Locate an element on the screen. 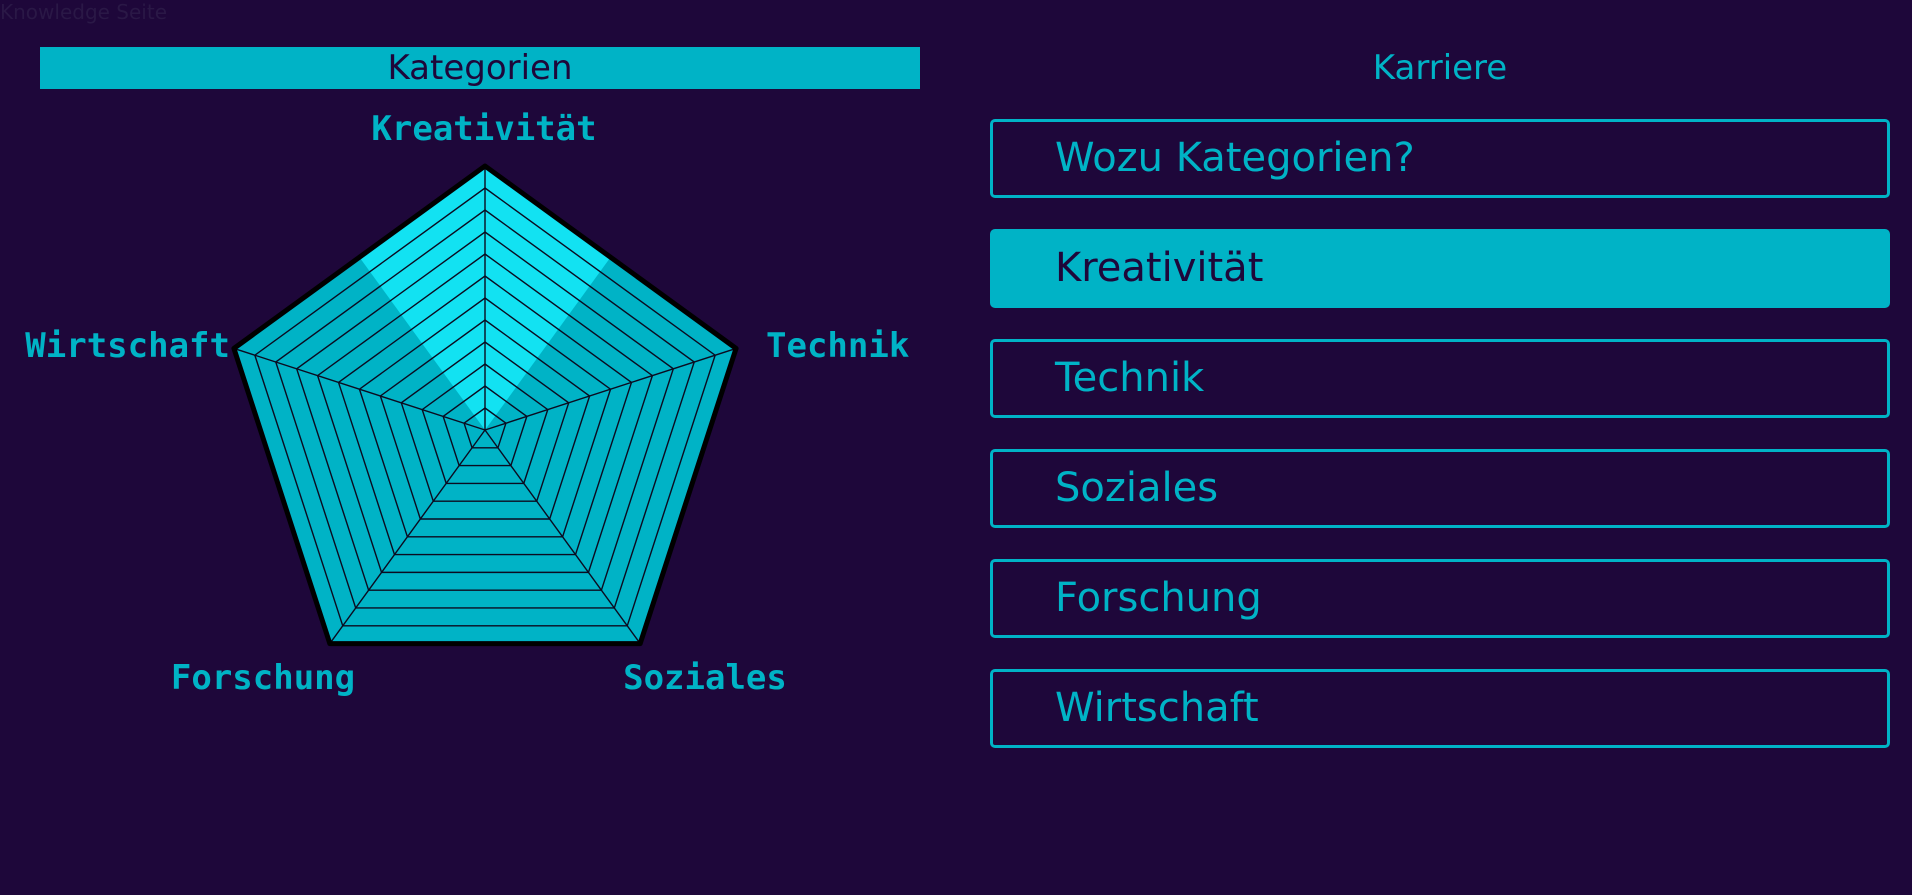 This screenshot has width=1912, height=895. axis-label-wirtschaft: Wirtschaft is located at coordinates (127, 346).